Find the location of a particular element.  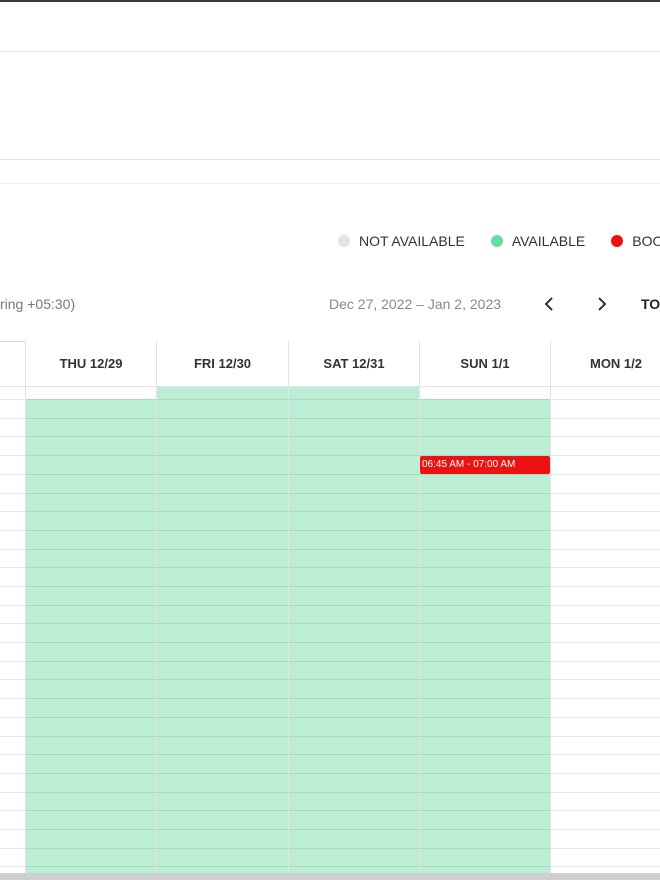

horizontal-scrollbar is located at coordinates (330, 876).